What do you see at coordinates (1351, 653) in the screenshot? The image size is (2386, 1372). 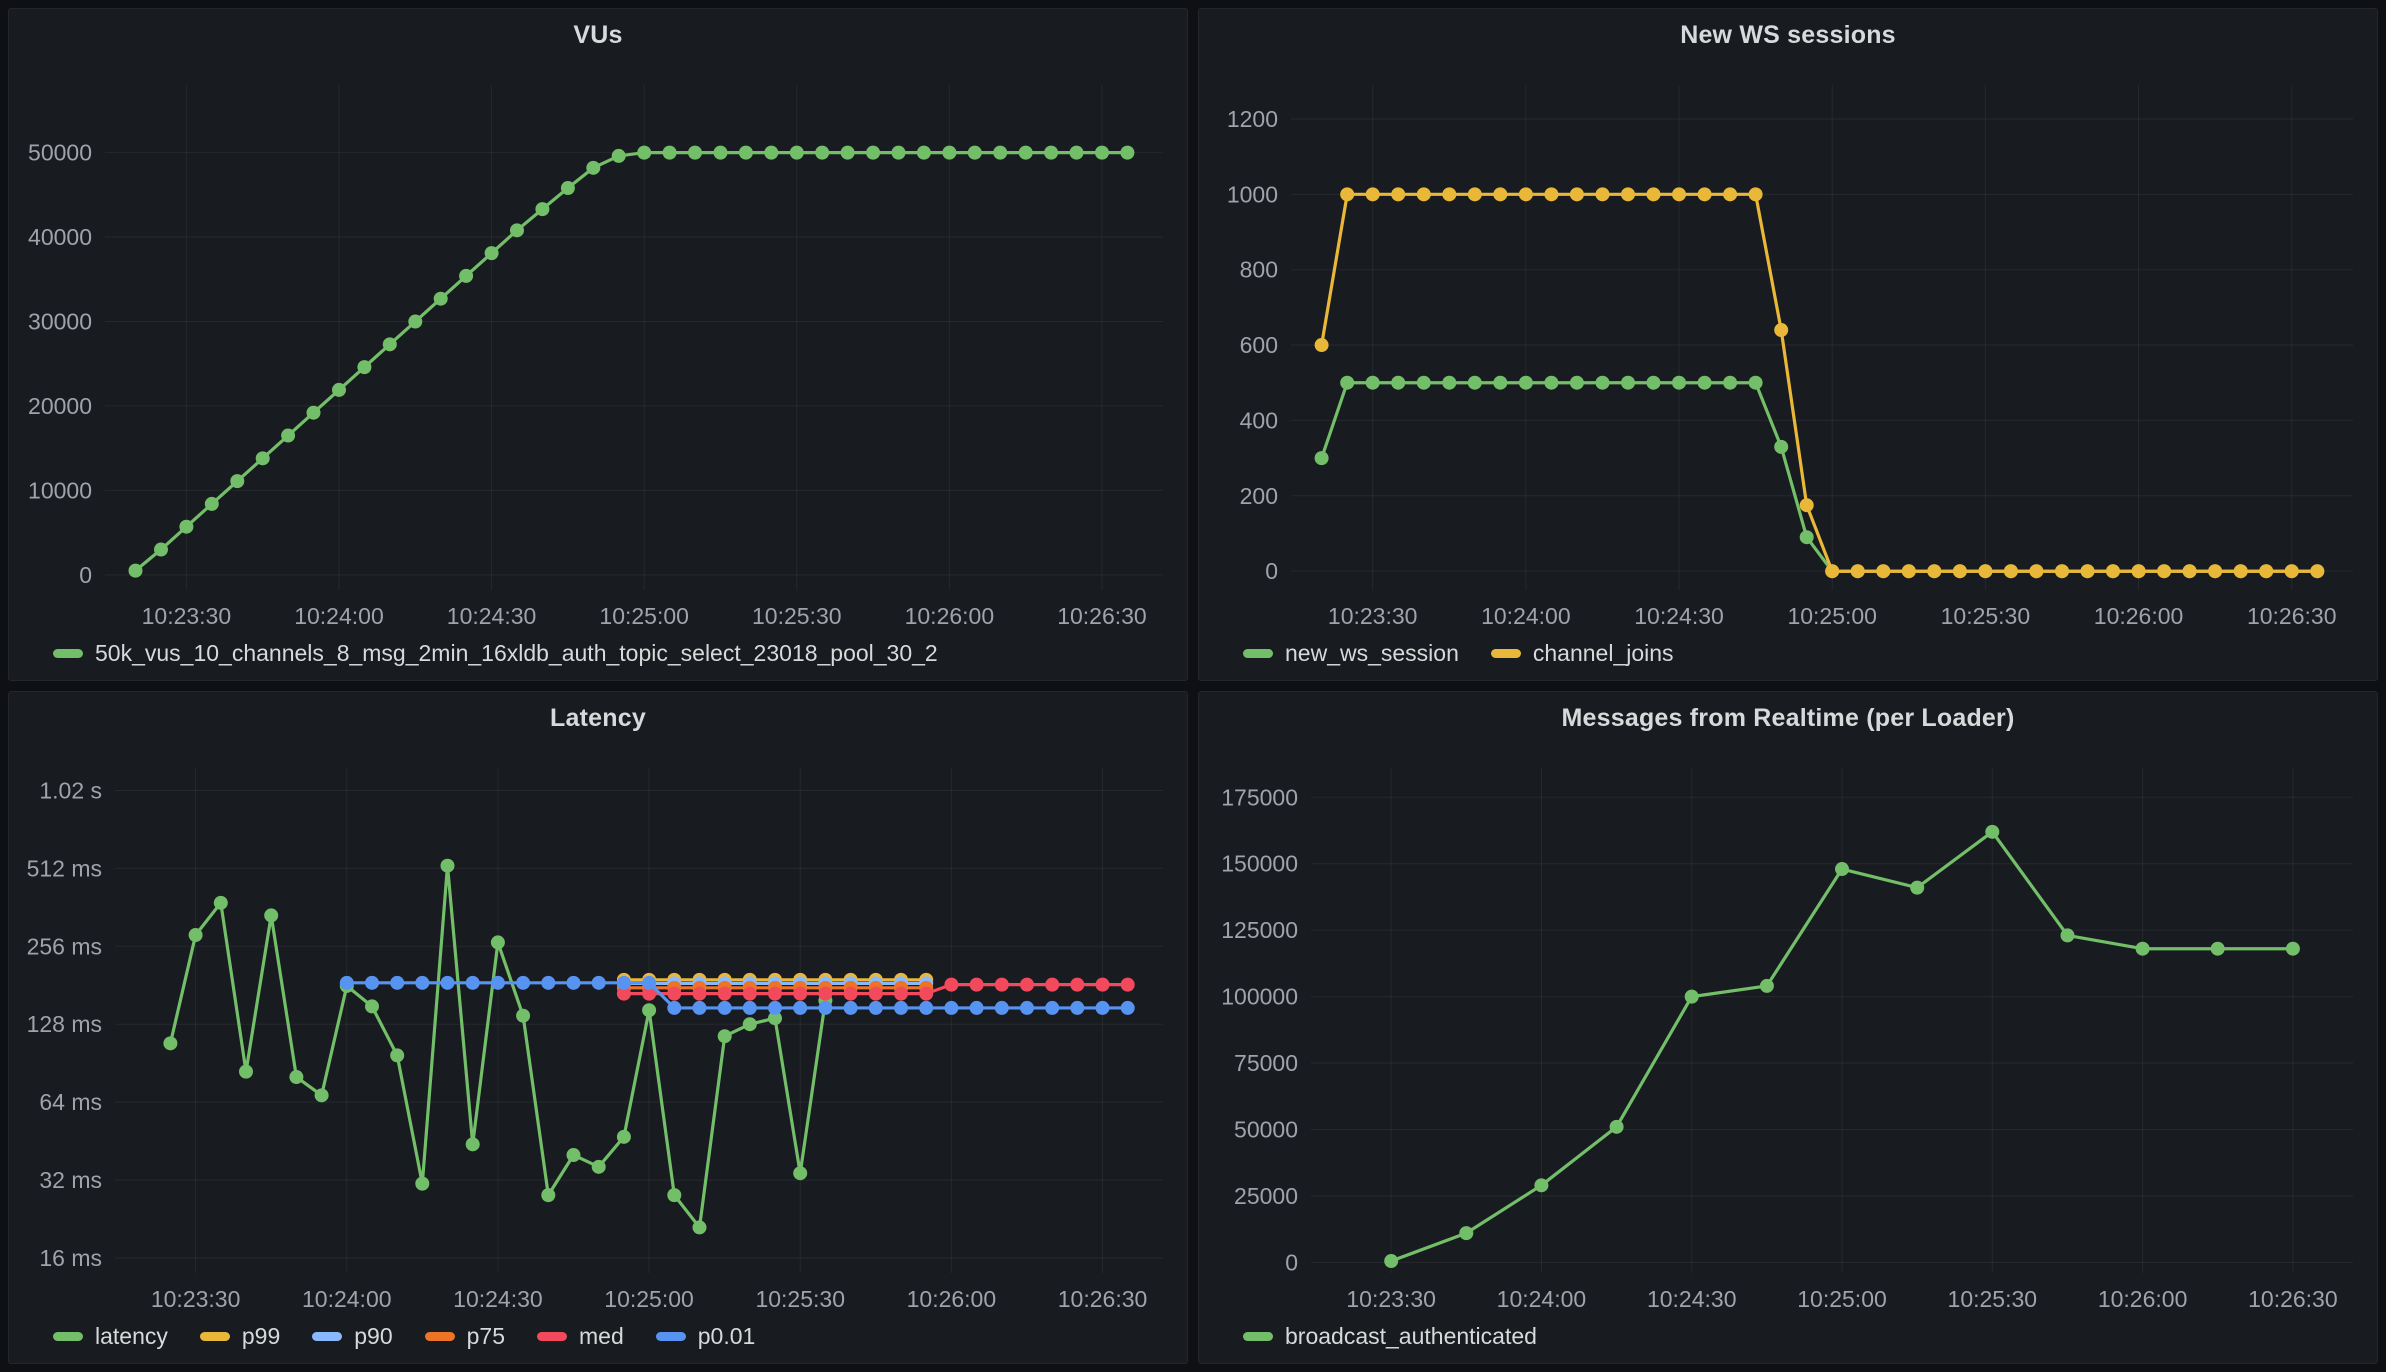 I see `legend-item-new_ws_session: new_ws_session` at bounding box center [1351, 653].